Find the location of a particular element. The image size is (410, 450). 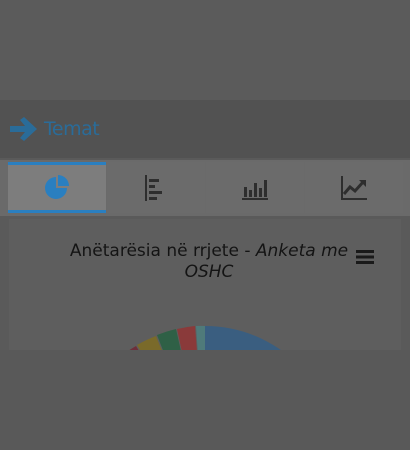

tab-vertical-bar is located at coordinates (255, 187).